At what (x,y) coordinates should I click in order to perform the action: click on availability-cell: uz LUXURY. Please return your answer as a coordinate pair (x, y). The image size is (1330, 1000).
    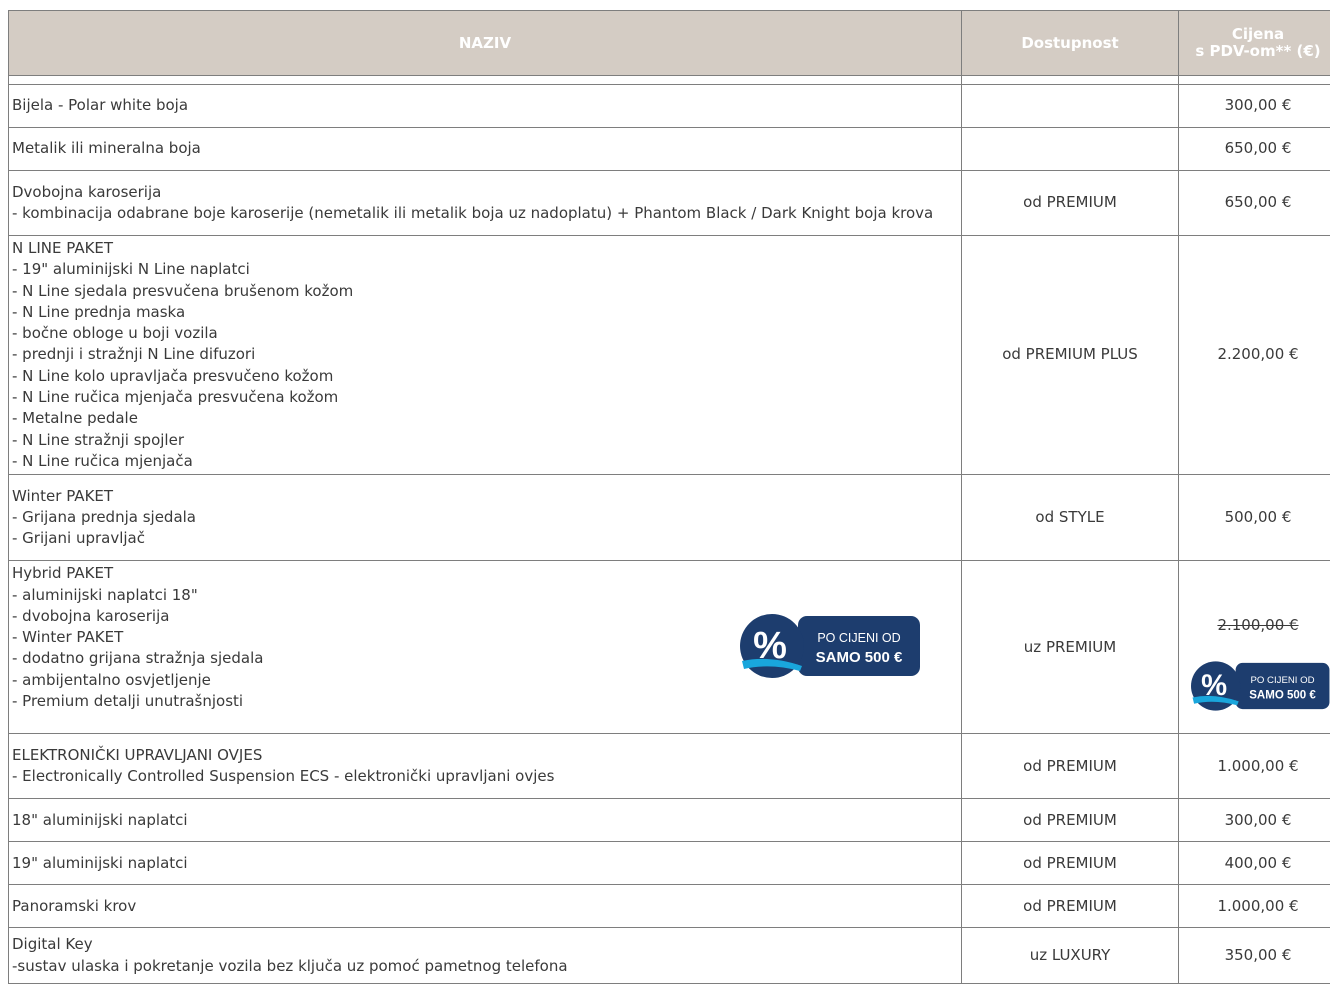
    Looking at the image, I should click on (1070, 956).